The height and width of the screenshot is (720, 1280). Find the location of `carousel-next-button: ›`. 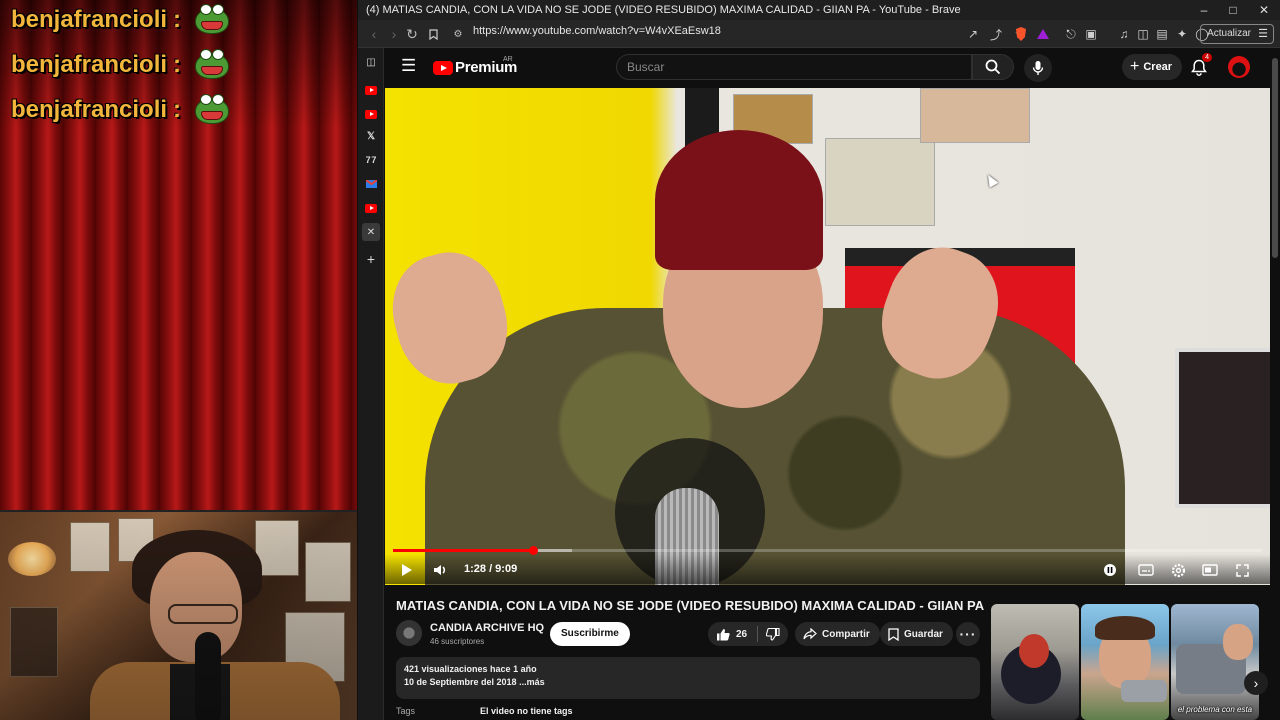

carousel-next-button: › is located at coordinates (1256, 683).